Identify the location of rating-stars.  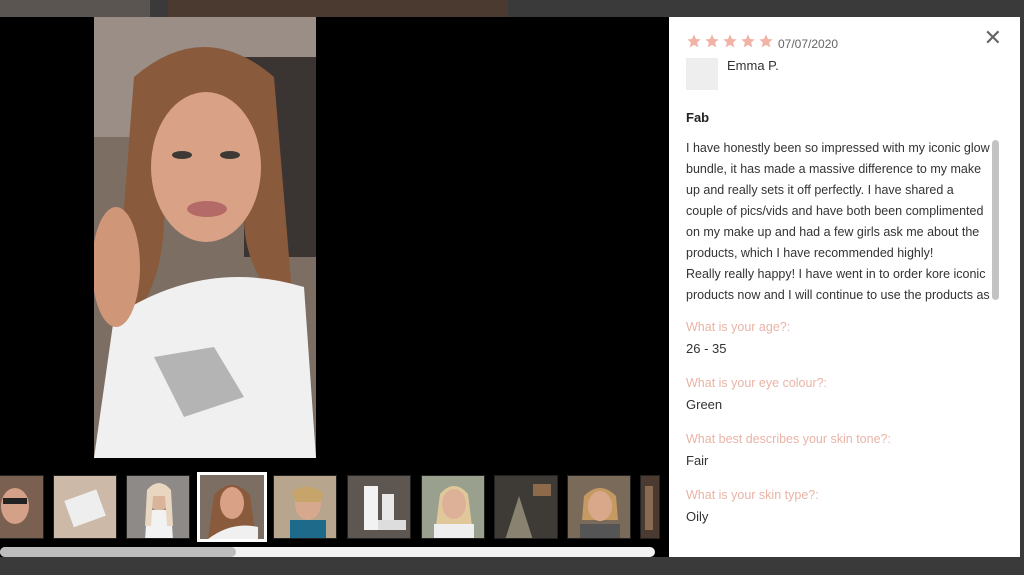
(730, 41).